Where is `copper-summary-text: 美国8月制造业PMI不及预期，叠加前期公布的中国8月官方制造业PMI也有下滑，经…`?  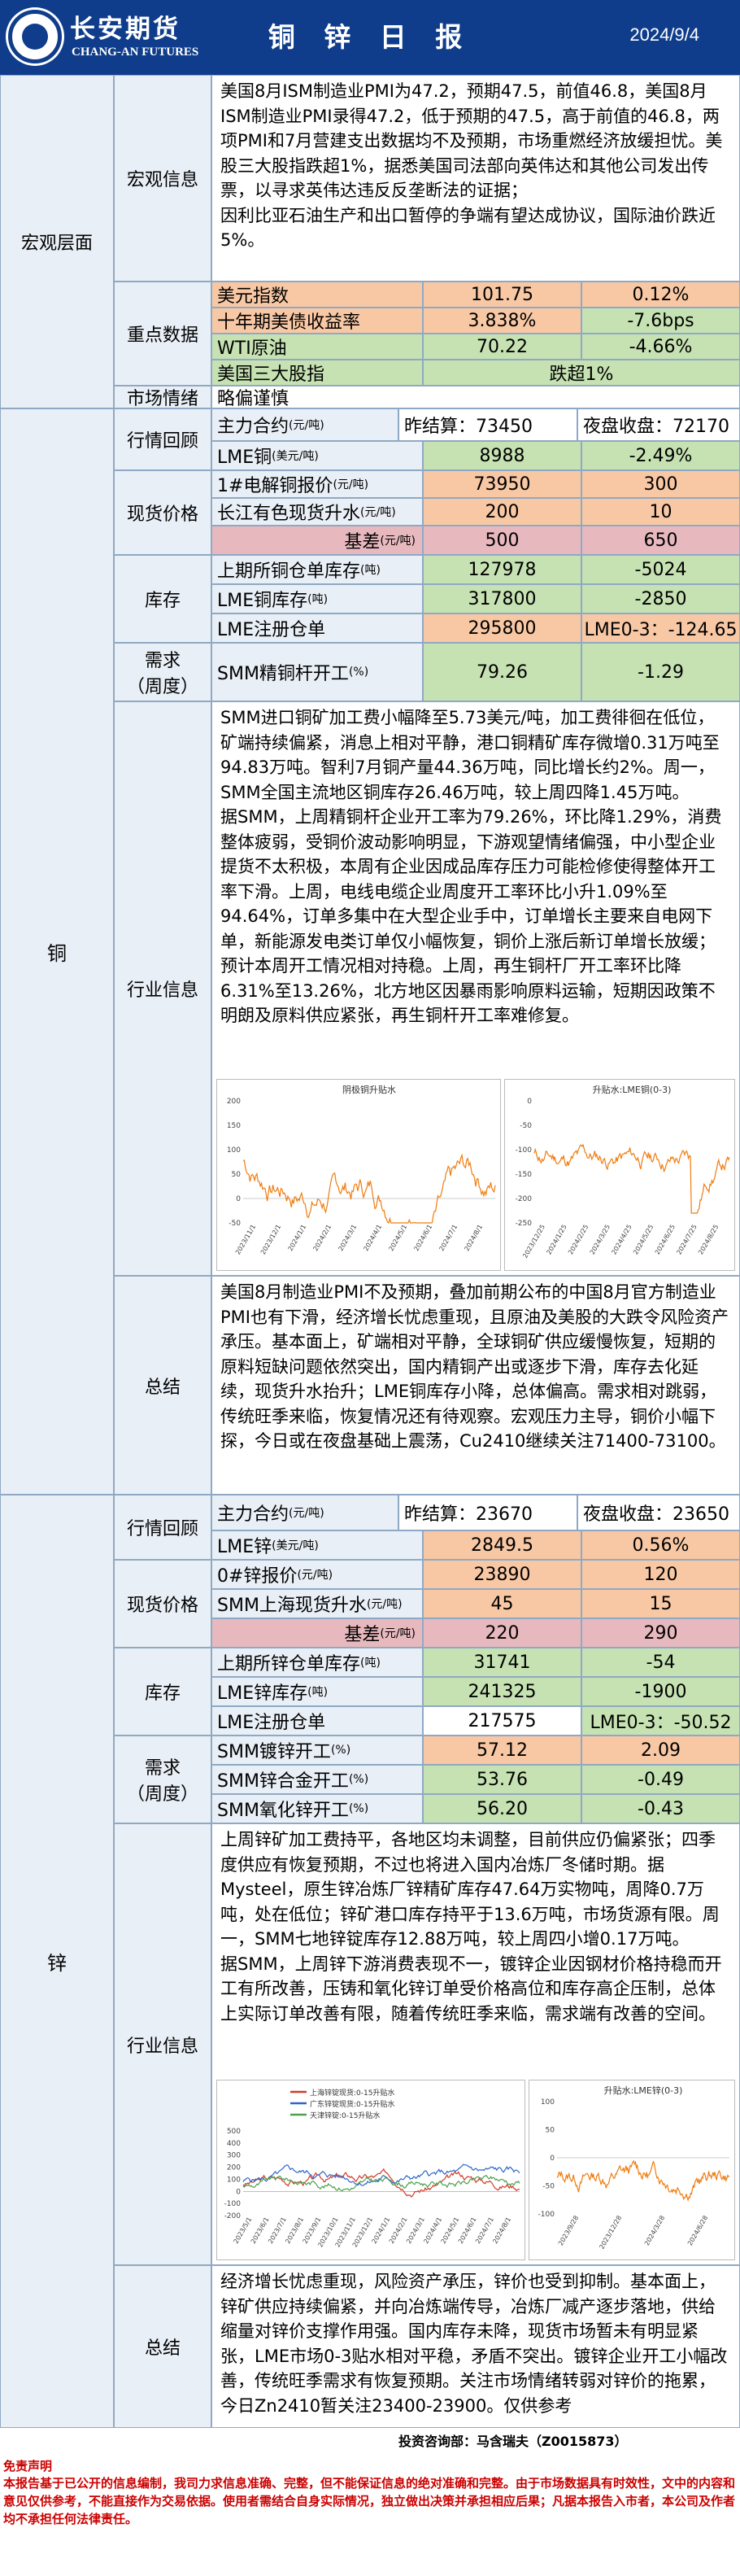
copper-summary-text: 美国8月制造业PMI不及预期，叠加前期公布的中国8月官方制造业PMI也有下滑，经… is located at coordinates (476, 1385).